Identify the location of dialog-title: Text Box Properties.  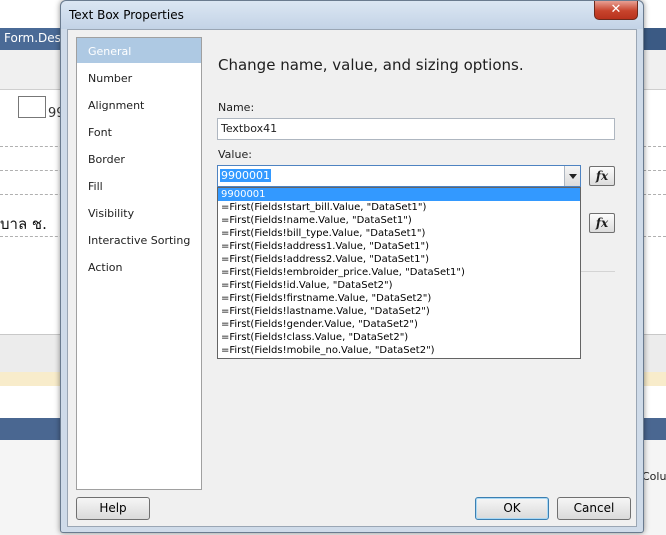
(126, 15).